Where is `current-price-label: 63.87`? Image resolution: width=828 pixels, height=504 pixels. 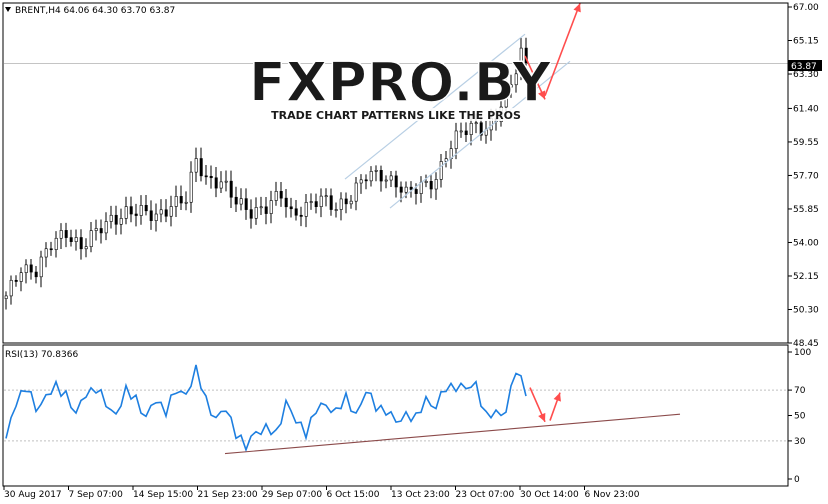
current-price-label: 63.87 is located at coordinates (804, 67).